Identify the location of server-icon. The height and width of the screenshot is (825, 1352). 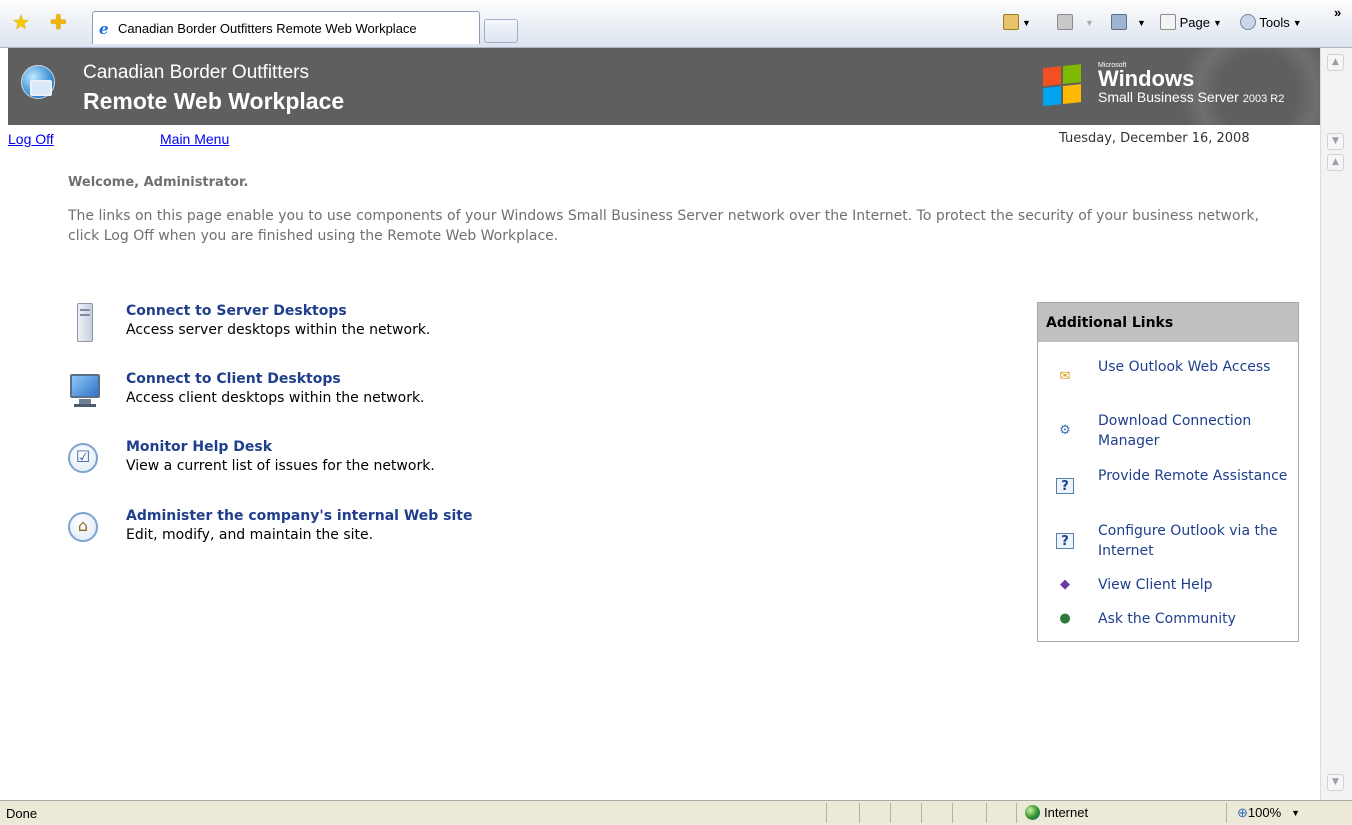
(85, 323).